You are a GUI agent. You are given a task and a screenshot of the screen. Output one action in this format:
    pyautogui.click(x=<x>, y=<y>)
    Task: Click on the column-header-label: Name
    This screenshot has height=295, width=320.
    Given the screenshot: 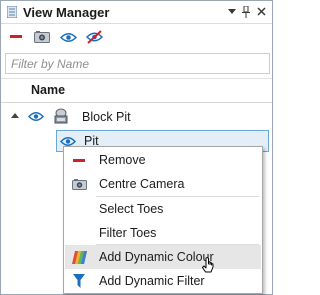 What is the action you would take?
    pyautogui.click(x=48, y=90)
    